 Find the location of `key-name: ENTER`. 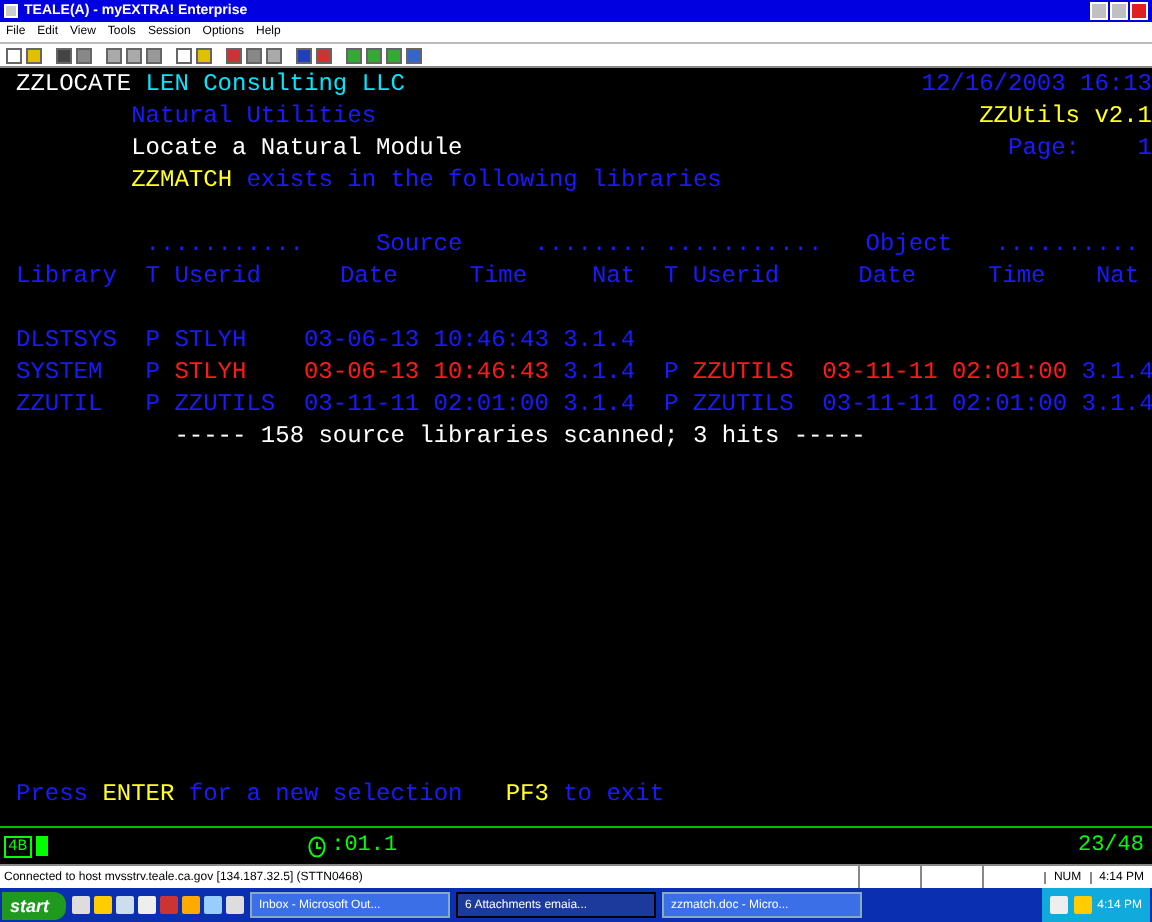

key-name: ENTER is located at coordinates (138, 794).